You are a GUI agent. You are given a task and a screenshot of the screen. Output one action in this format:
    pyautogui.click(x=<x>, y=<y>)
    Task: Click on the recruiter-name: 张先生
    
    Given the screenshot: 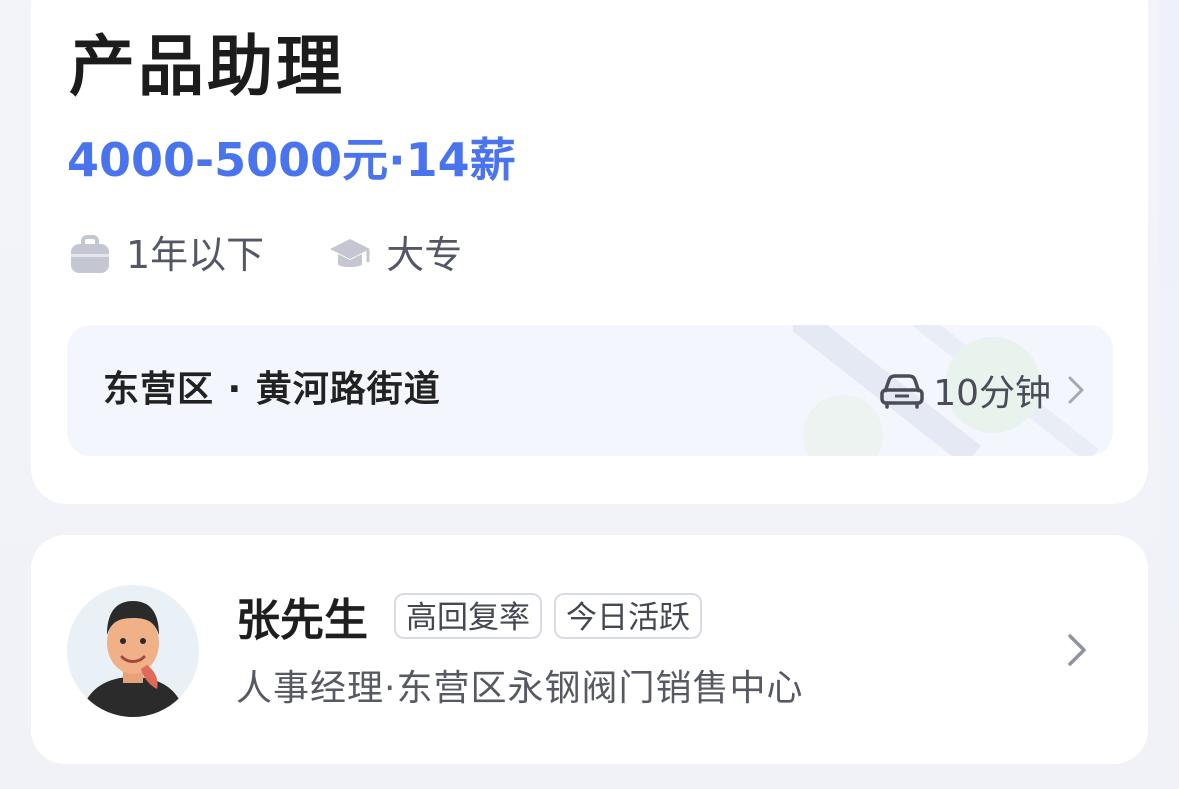 What is the action you would take?
    pyautogui.click(x=302, y=620)
    